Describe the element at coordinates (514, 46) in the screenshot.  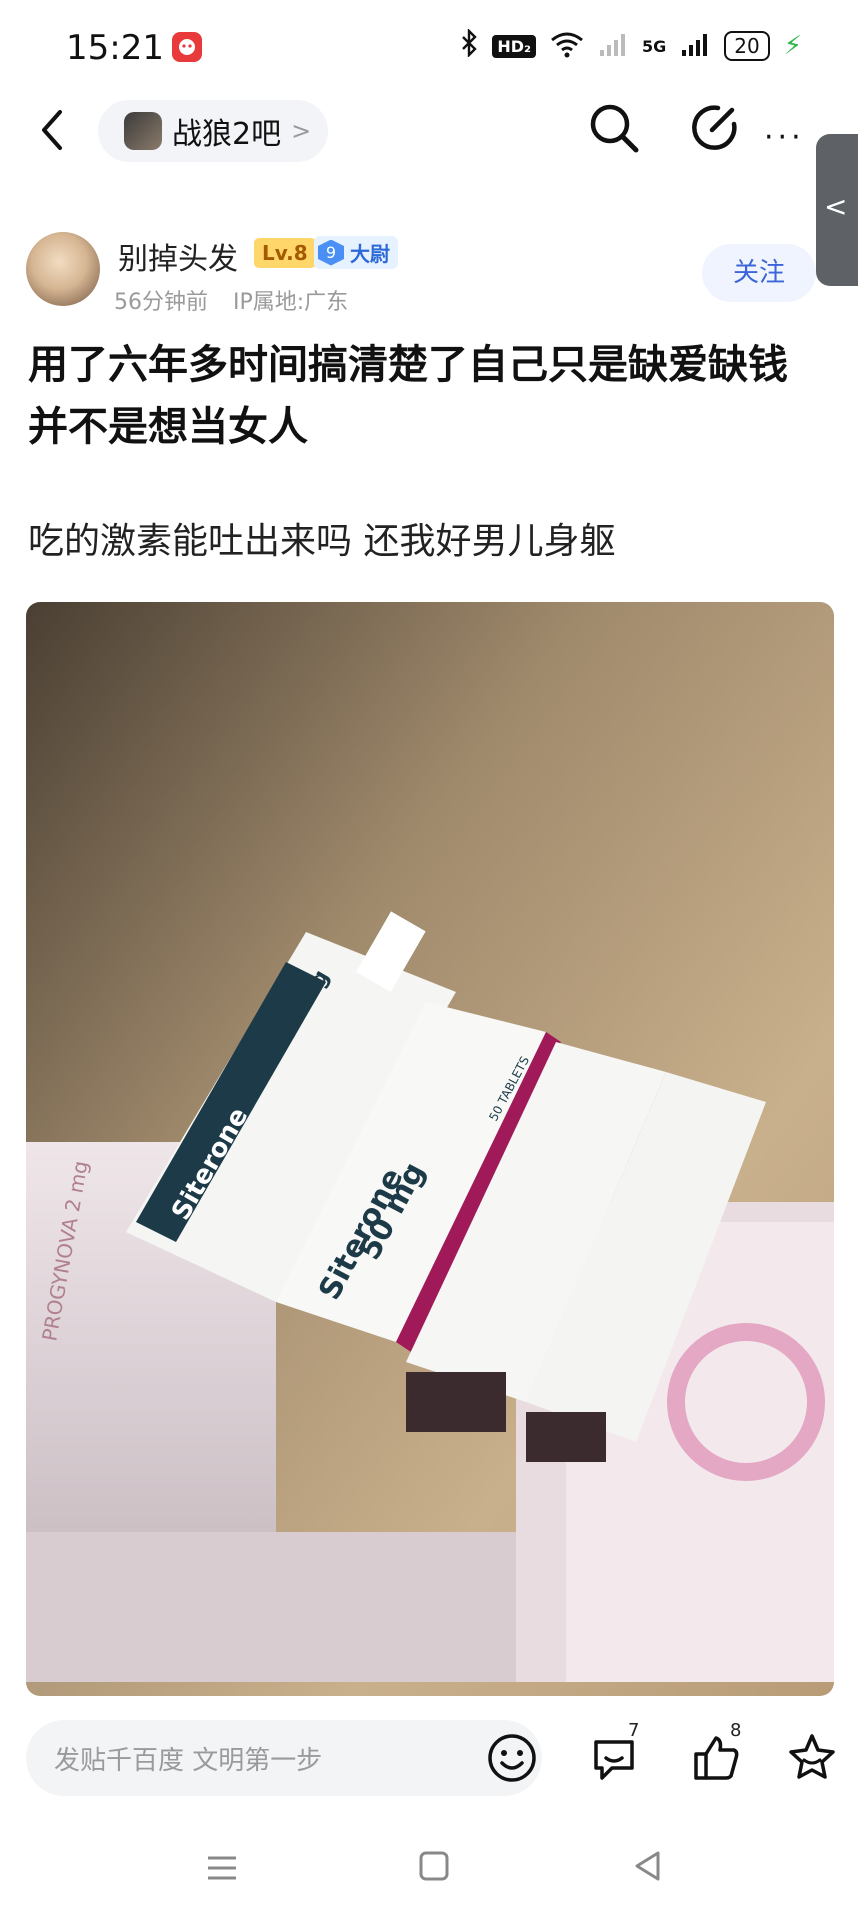
I see `hd-icon: HD₂` at that location.